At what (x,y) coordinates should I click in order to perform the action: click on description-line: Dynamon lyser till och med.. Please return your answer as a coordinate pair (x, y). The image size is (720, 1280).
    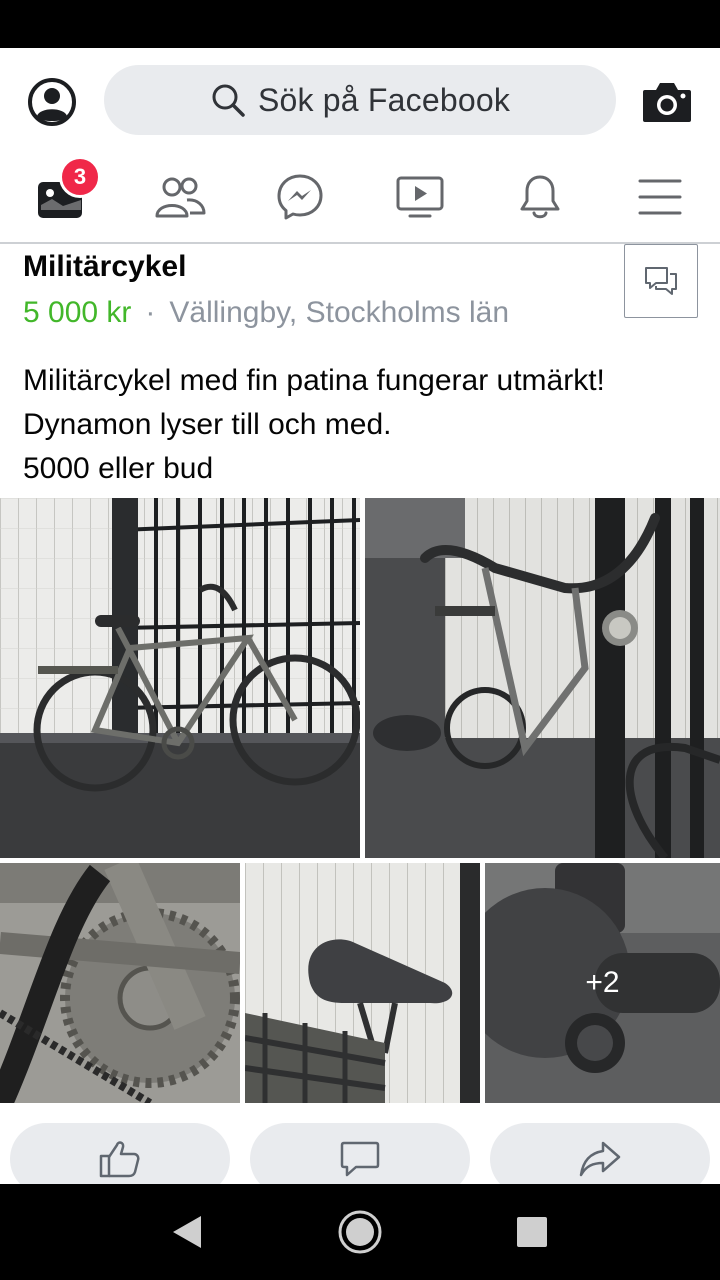
    Looking at the image, I should click on (207, 424).